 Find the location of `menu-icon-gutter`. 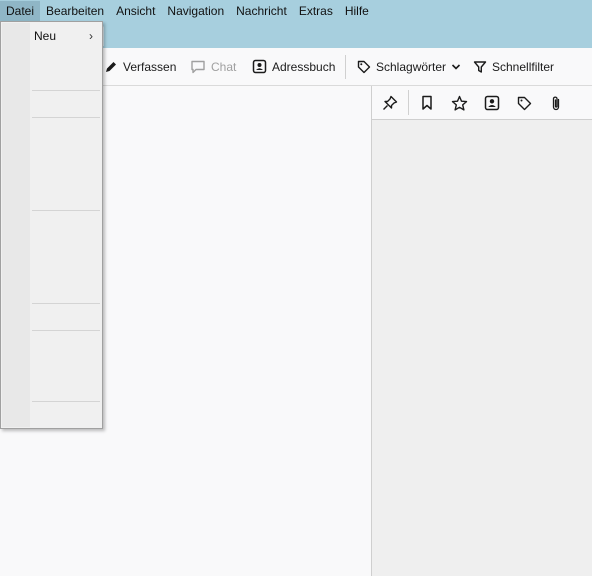

menu-icon-gutter is located at coordinates (16, 225).